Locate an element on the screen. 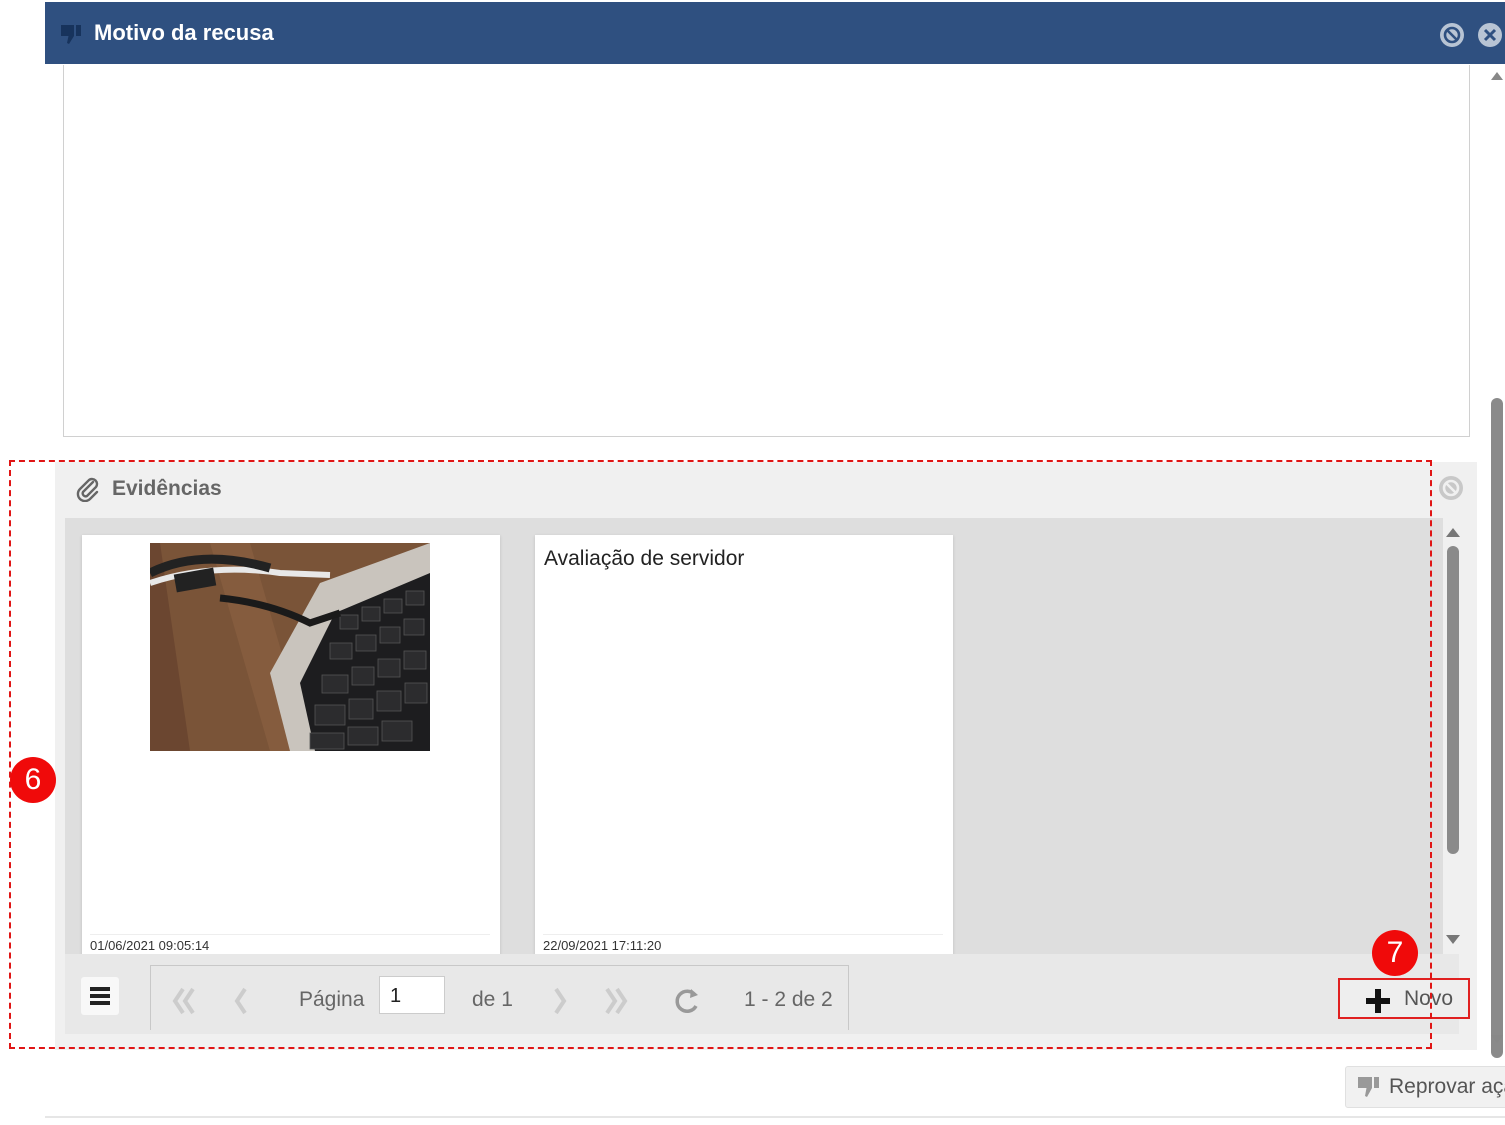 Image resolution: width=1505 pixels, height=1125 pixels. evidence-title: Avaliação de servidor is located at coordinates (644, 558).